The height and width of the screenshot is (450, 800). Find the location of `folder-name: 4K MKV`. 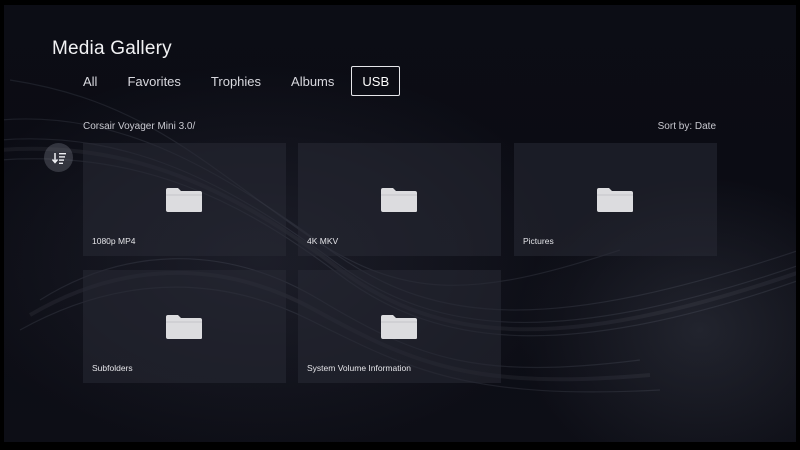

folder-name: 4K MKV is located at coordinates (323, 241).